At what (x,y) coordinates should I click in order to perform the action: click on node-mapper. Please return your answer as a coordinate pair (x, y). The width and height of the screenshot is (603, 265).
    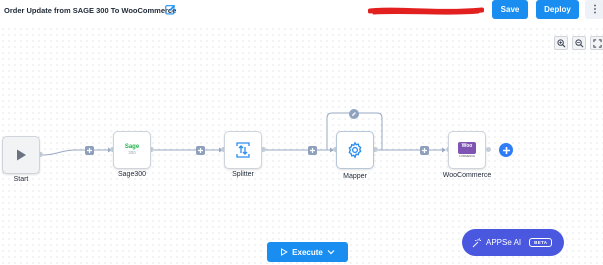
    Looking at the image, I should click on (355, 150).